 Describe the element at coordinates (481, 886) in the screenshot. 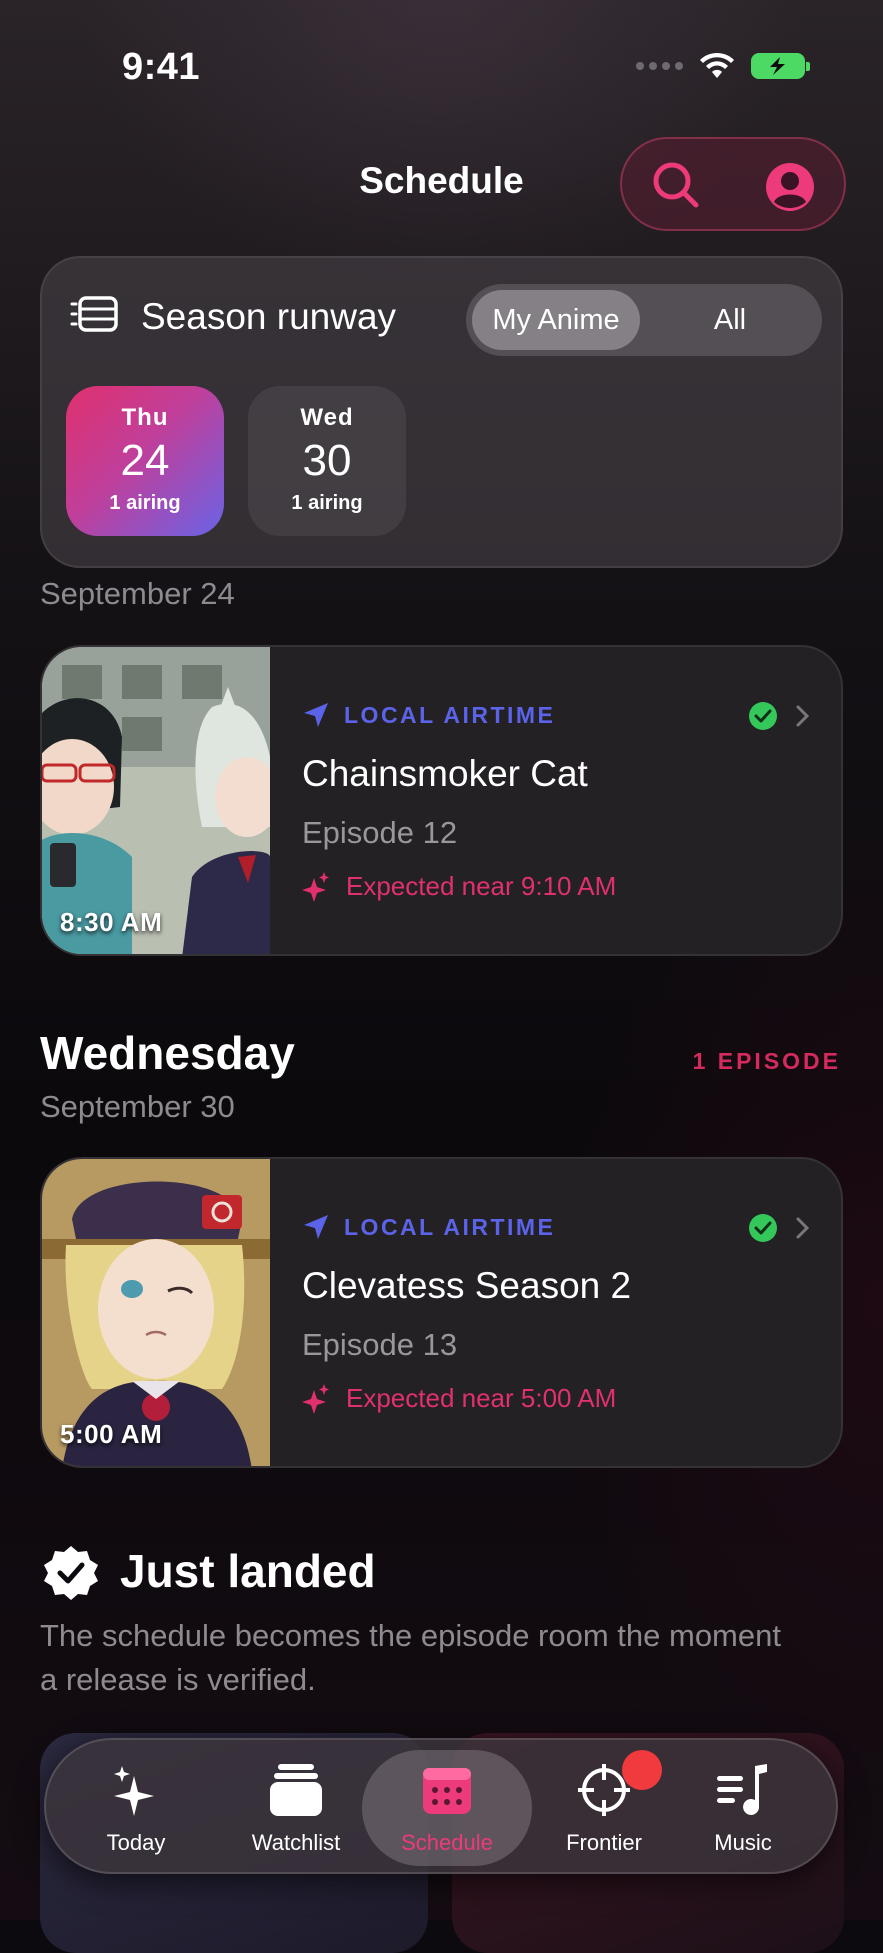

I see `expected-time-label: Expected near 9:10 AM` at that location.